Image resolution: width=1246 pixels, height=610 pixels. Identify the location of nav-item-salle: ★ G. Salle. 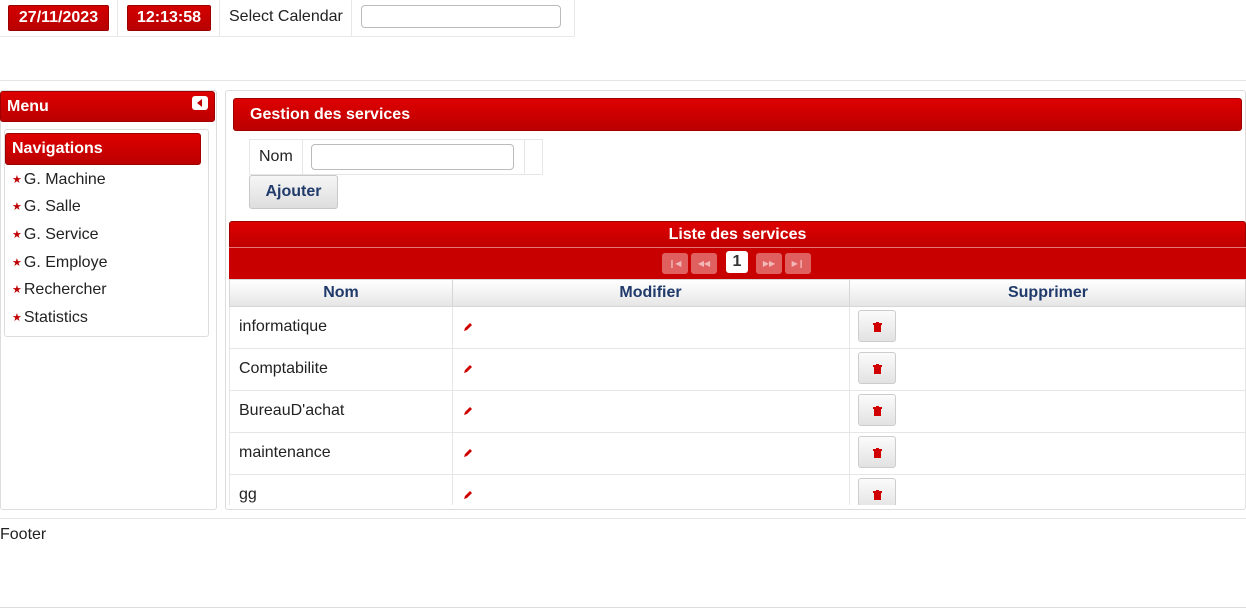
(46, 207).